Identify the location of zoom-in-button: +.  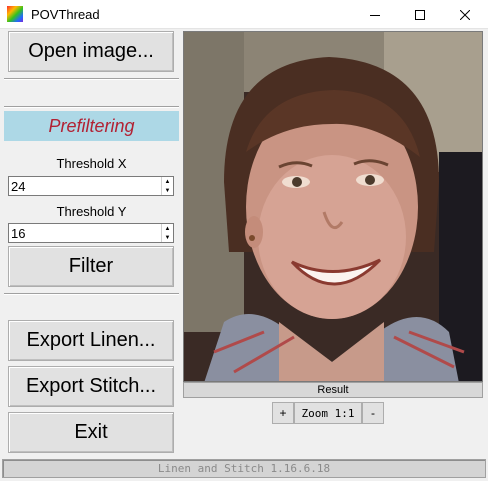
(283, 413).